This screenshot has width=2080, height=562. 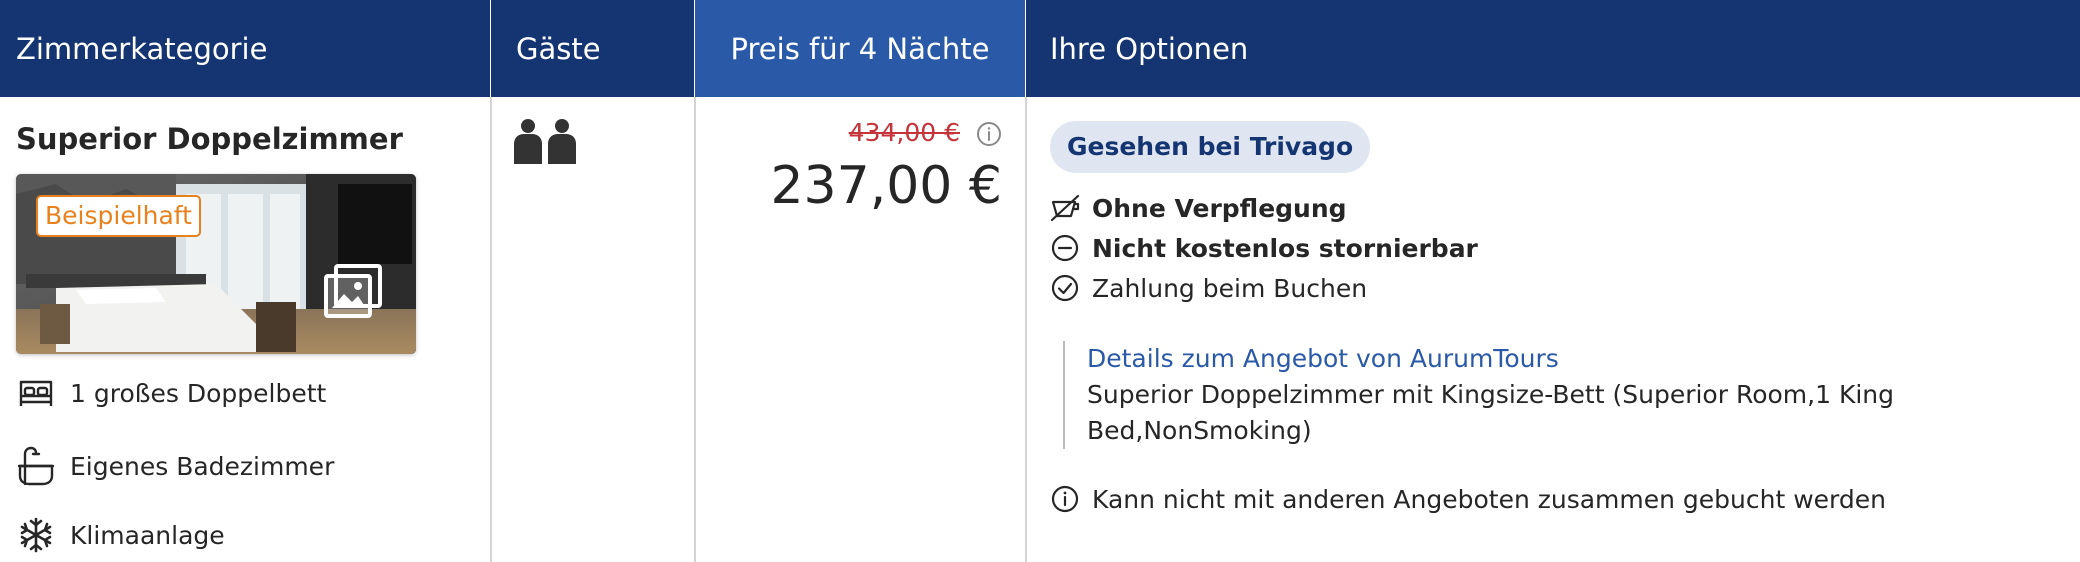 I want to click on option-label: Zahlung beim Buchen, so click(x=1230, y=288).